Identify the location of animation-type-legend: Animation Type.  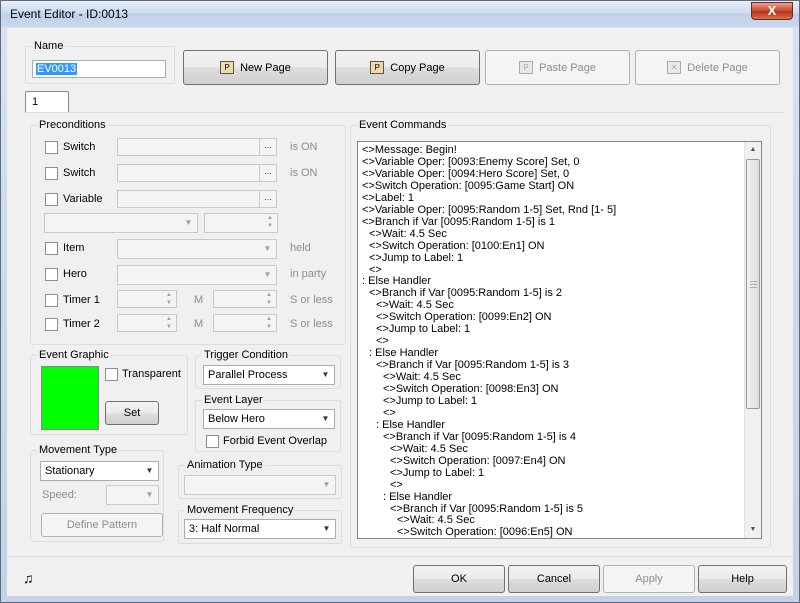
(225, 465).